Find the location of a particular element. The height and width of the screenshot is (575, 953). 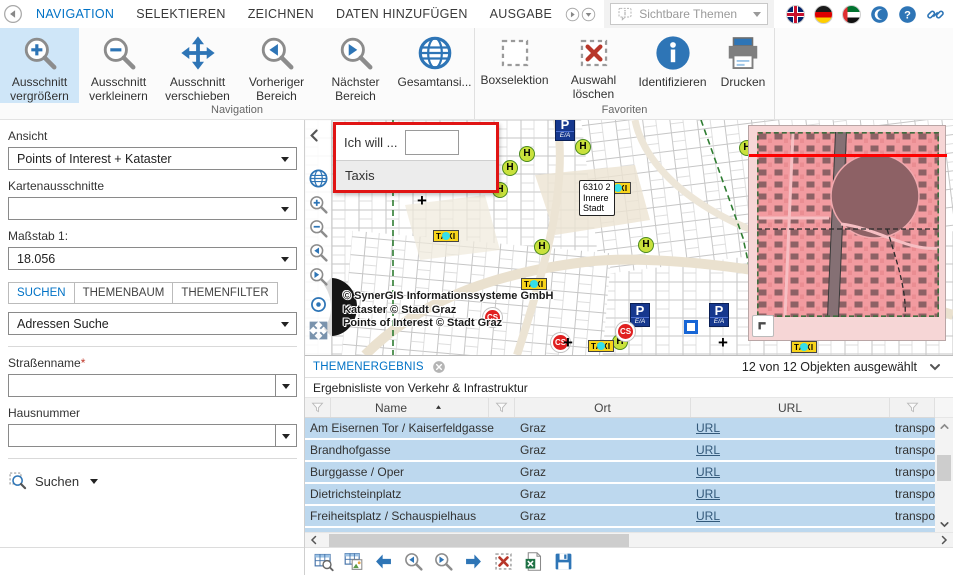

strassenname-input is located at coordinates (141, 385).